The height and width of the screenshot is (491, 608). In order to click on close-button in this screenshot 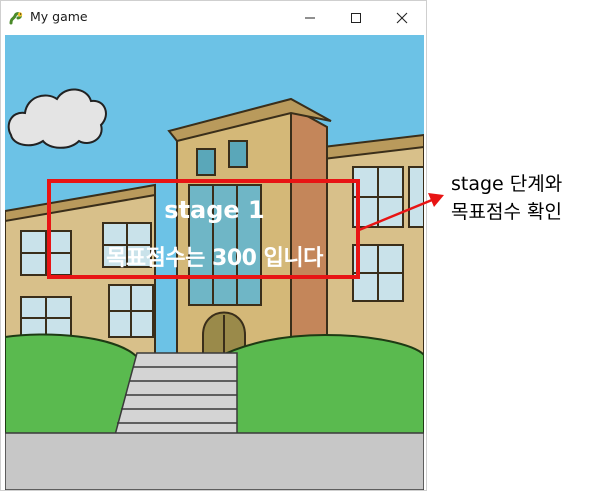, I will do `click(402, 17)`.